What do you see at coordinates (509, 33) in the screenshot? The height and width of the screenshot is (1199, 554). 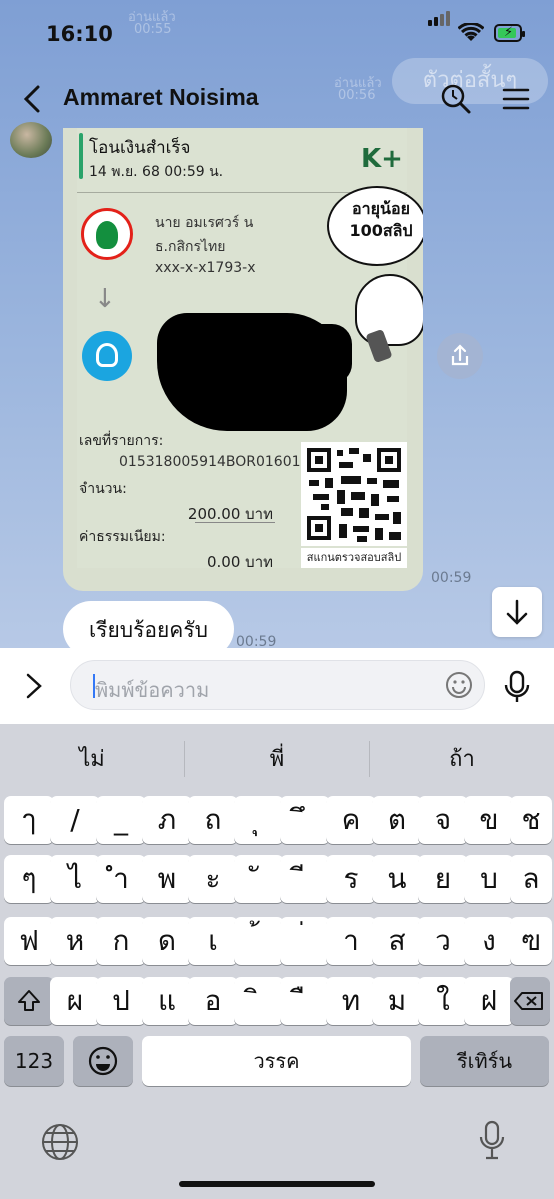 I see `battery-charging-icon: ⚡` at bounding box center [509, 33].